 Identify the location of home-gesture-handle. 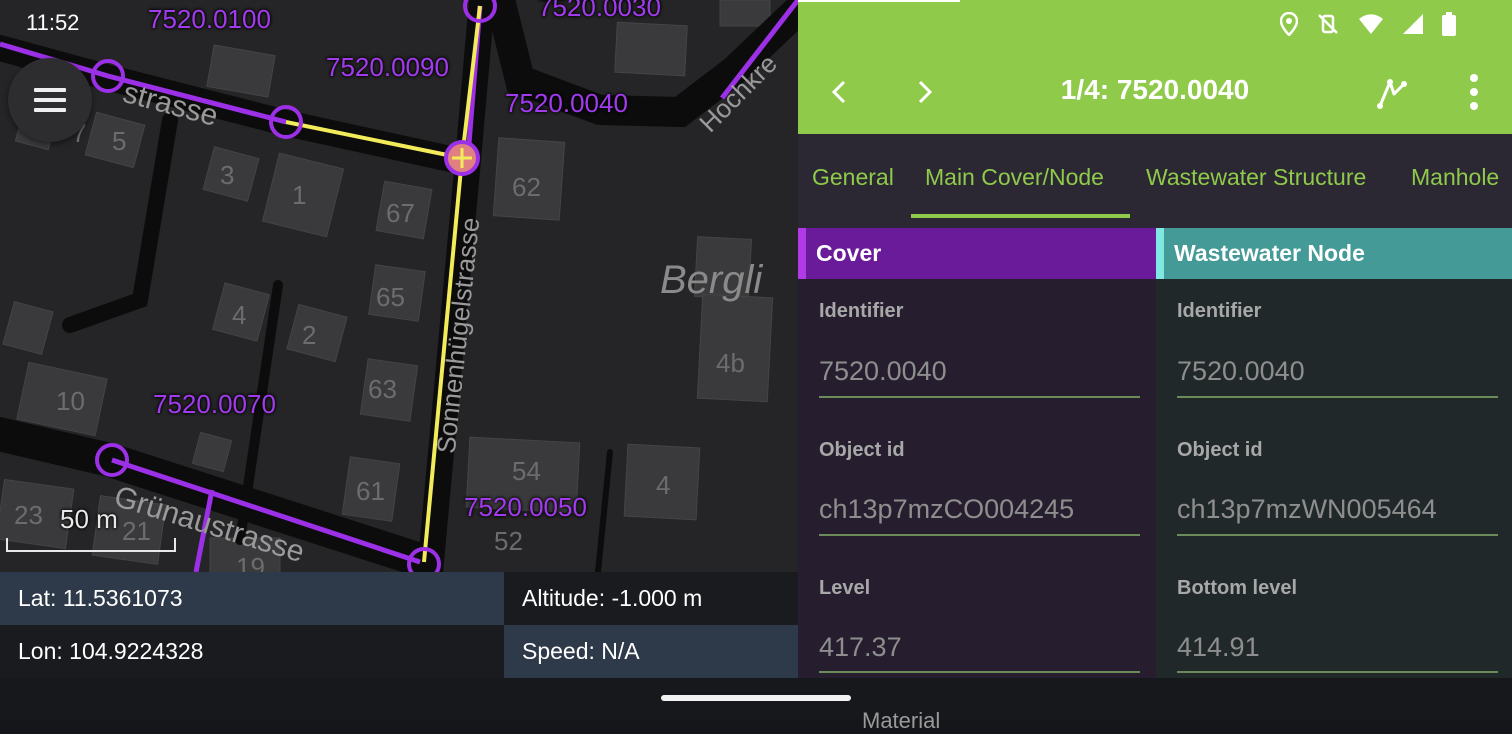
(756, 698).